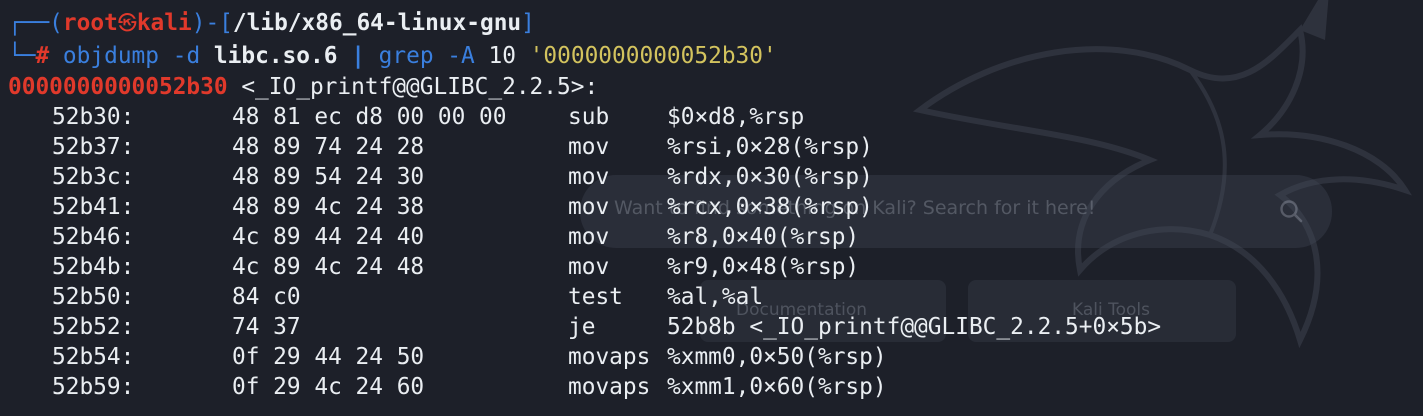 The image size is (1423, 416). Describe the element at coordinates (118, 87) in the screenshot. I see `symbol-address: 0000000000052b30` at that location.